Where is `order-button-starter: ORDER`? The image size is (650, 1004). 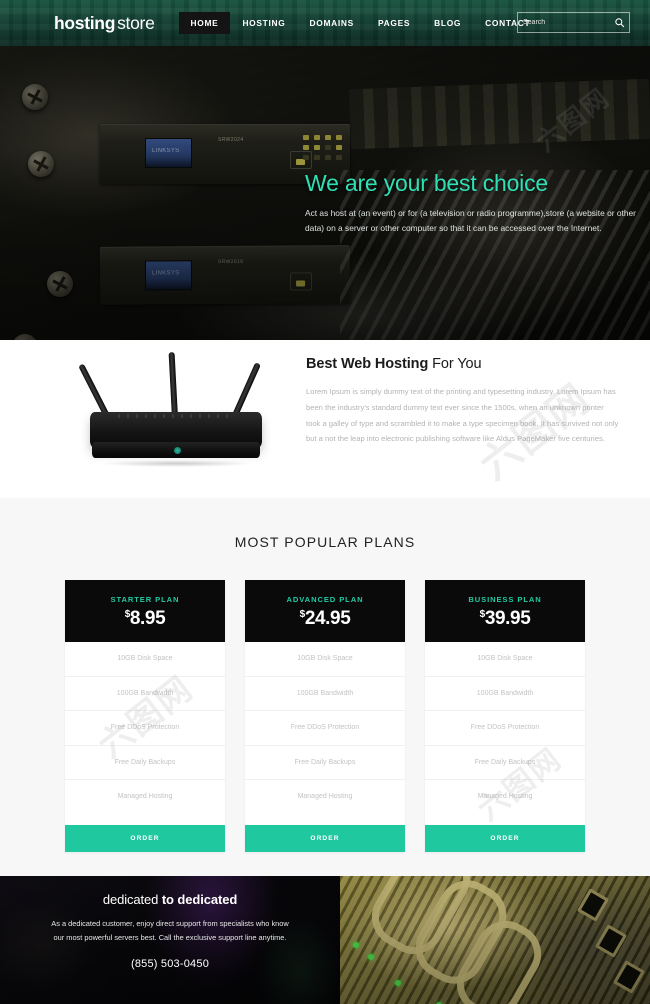
order-button-starter: ORDER is located at coordinates (145, 838).